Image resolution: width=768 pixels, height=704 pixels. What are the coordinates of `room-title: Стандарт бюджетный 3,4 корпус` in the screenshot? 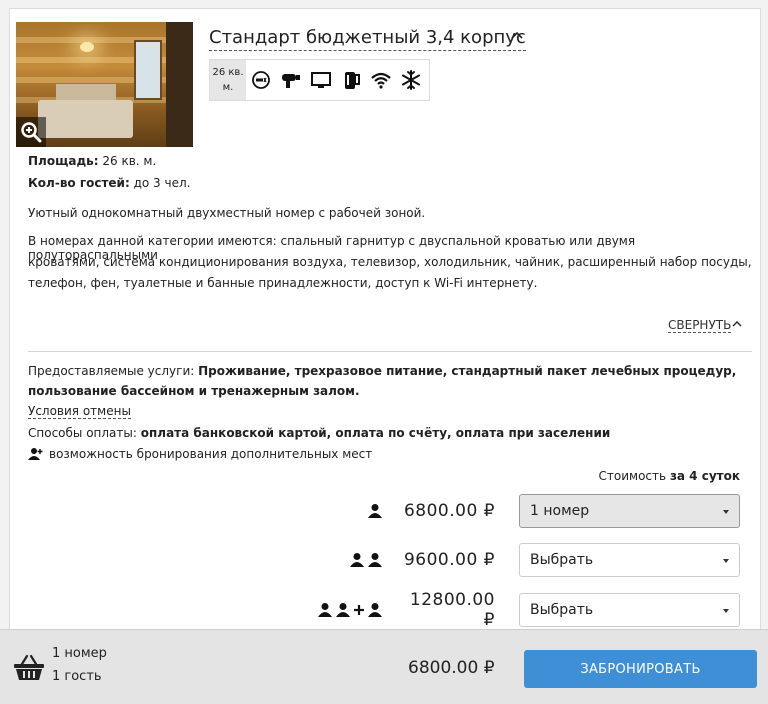 It's located at (367, 38).